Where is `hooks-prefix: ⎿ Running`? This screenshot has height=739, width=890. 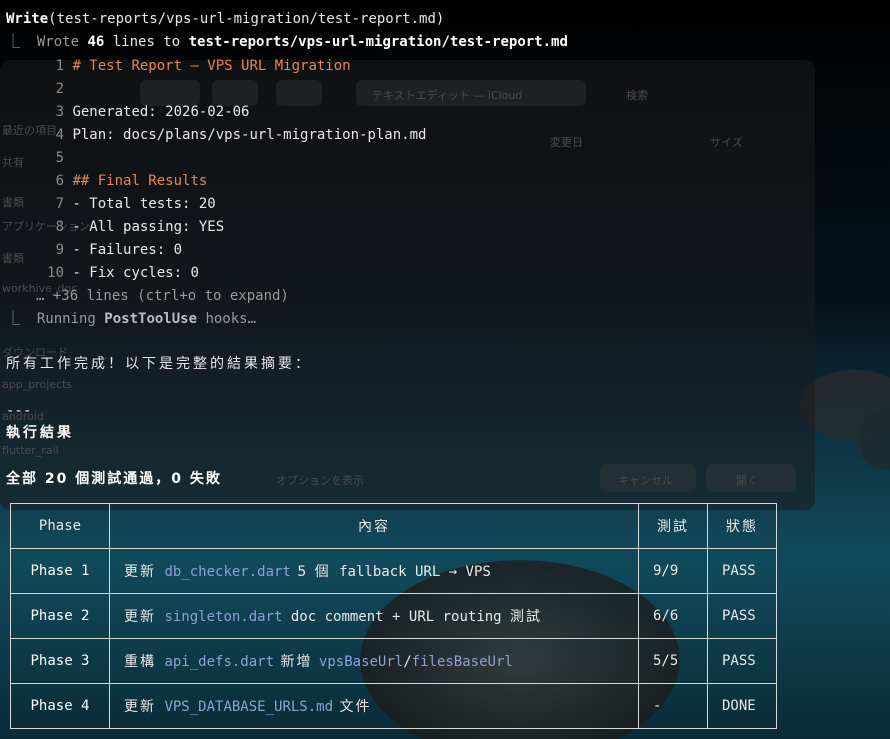
hooks-prefix: ⎿ Running is located at coordinates (55, 319).